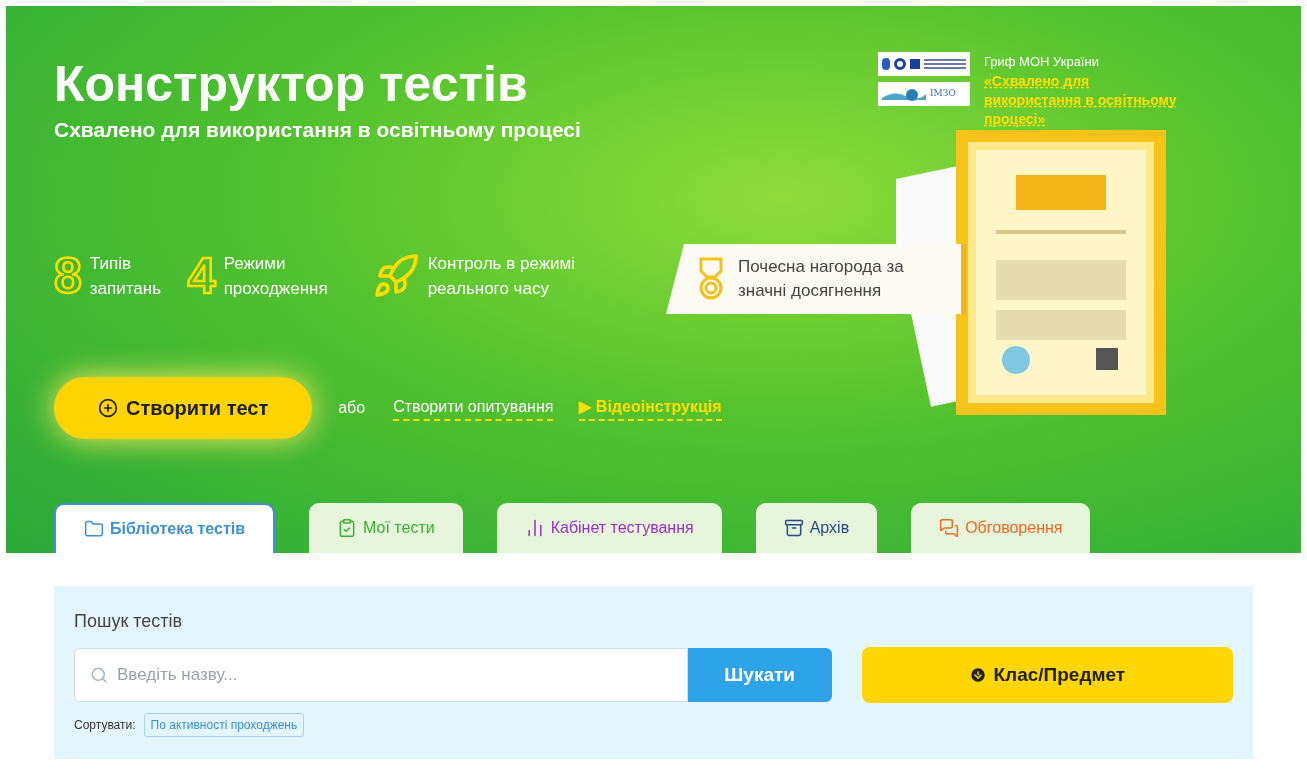  I want to click on video-link: ▶ Відеоінструкція, so click(650, 407).